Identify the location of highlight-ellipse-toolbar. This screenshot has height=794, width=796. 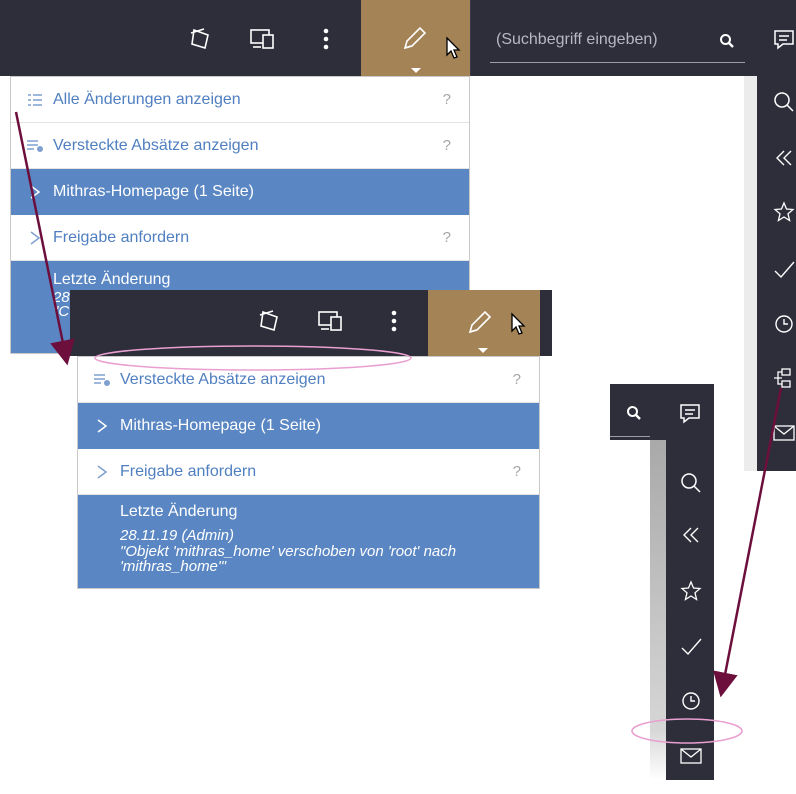
(253, 358).